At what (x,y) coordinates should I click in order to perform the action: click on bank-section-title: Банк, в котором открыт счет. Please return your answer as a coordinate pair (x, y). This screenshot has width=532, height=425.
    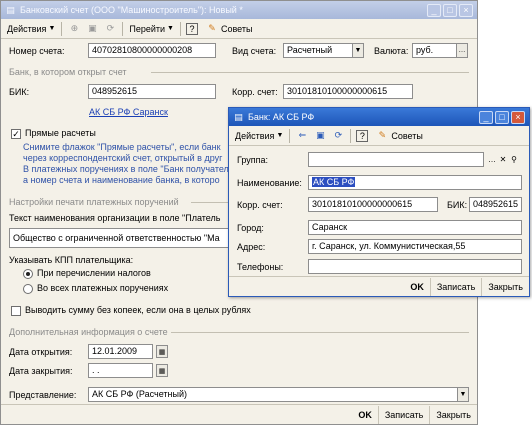
    Looking at the image, I should click on (68, 72).